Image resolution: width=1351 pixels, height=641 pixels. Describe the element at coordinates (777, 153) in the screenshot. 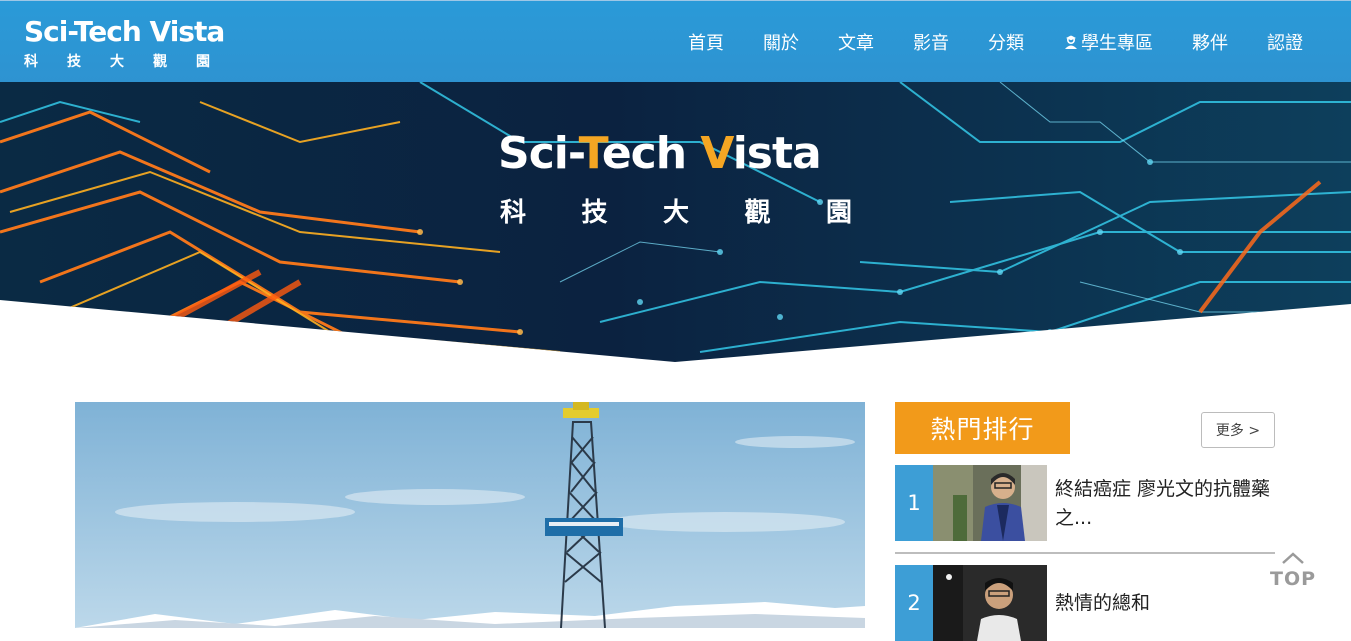

I see `hero-title-part: ista` at that location.